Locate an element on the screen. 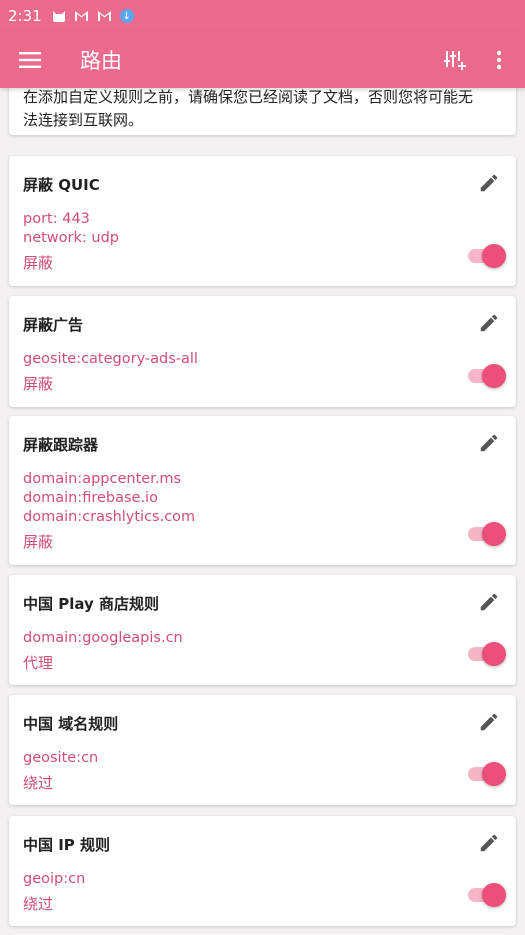 This screenshot has width=525, height=935. rule-line: domain:appcenter.ms is located at coordinates (102, 479).